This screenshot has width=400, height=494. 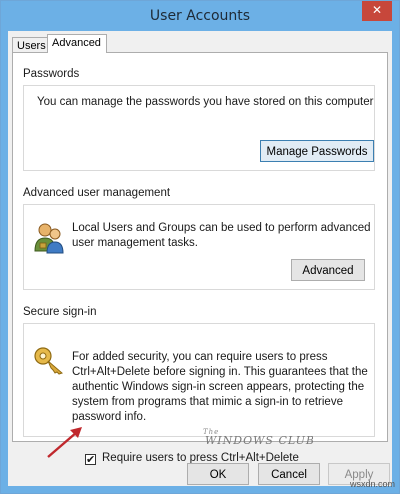 What do you see at coordinates (289, 474) in the screenshot?
I see `cancel-button: Cancel` at bounding box center [289, 474].